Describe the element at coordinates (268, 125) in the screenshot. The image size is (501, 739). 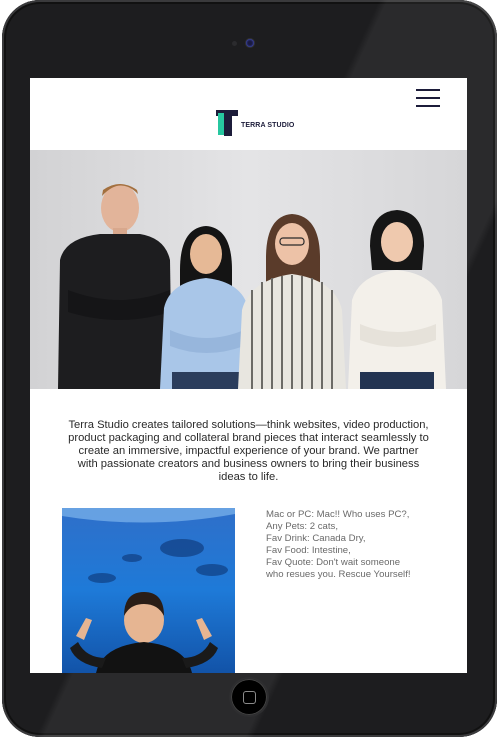
I see `logo-text: TERRA STUDIO` at that location.